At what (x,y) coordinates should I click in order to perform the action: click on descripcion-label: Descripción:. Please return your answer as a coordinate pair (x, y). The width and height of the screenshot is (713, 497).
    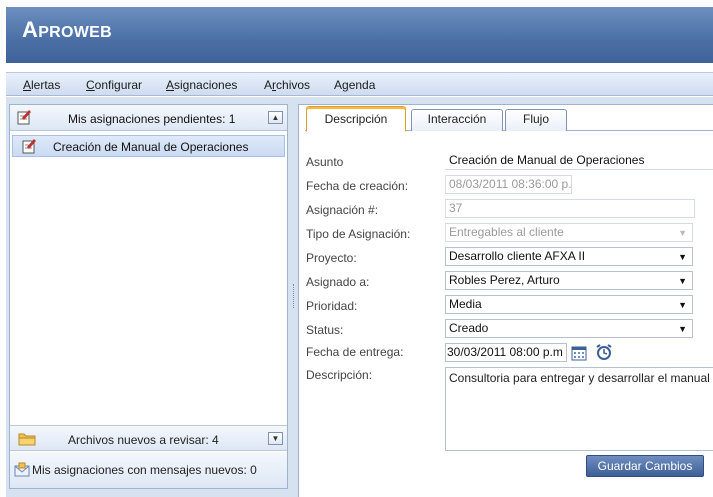
    Looking at the image, I should click on (339, 375).